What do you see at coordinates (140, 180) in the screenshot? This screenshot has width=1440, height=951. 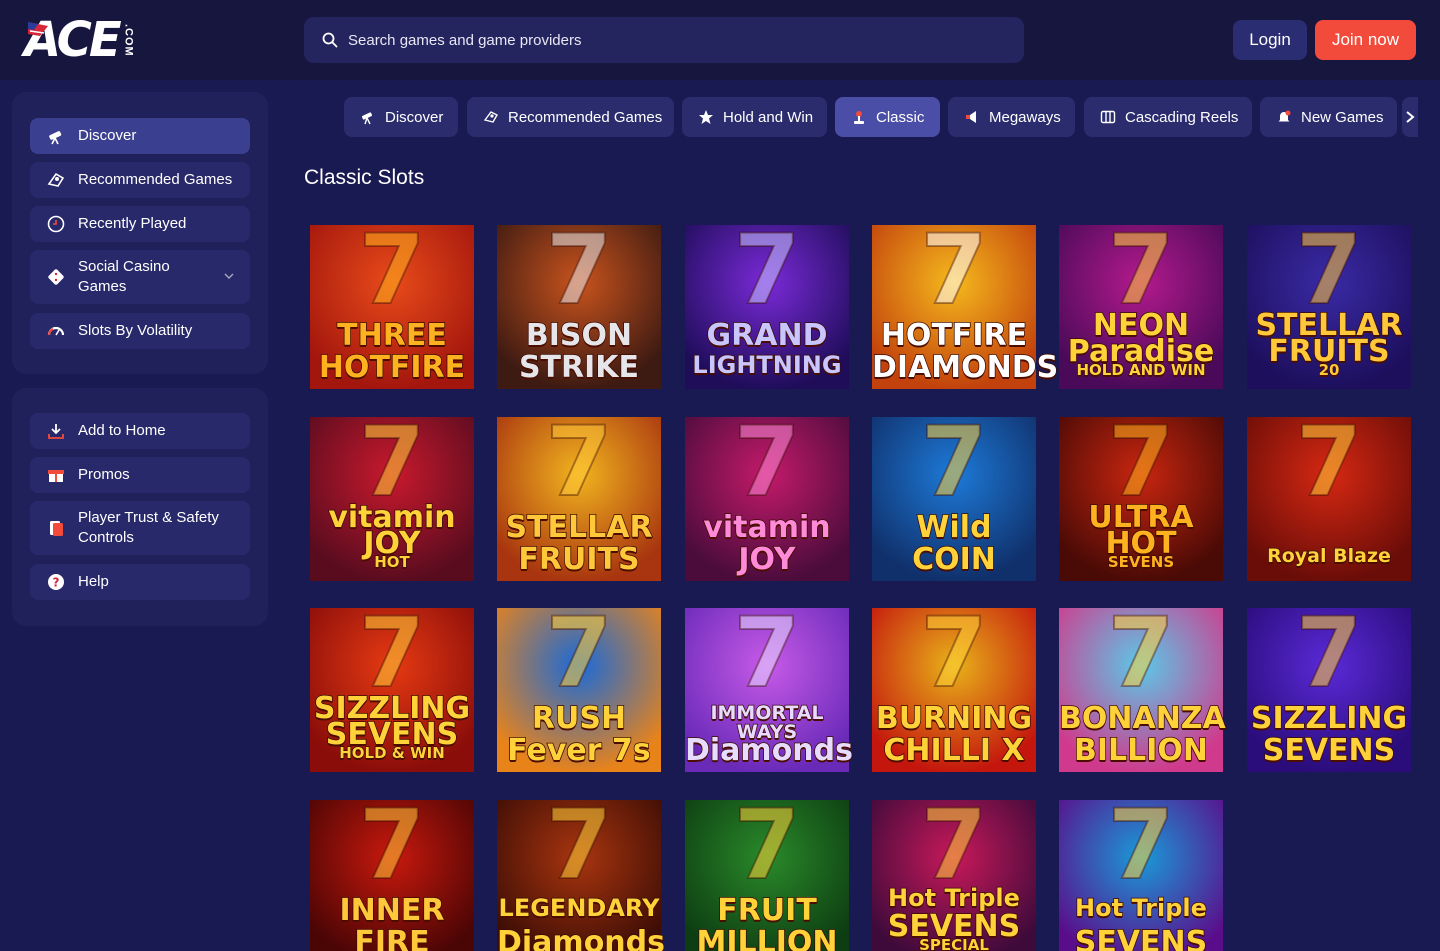 I see `sidebar-item-recommended: Recommended Games` at bounding box center [140, 180].